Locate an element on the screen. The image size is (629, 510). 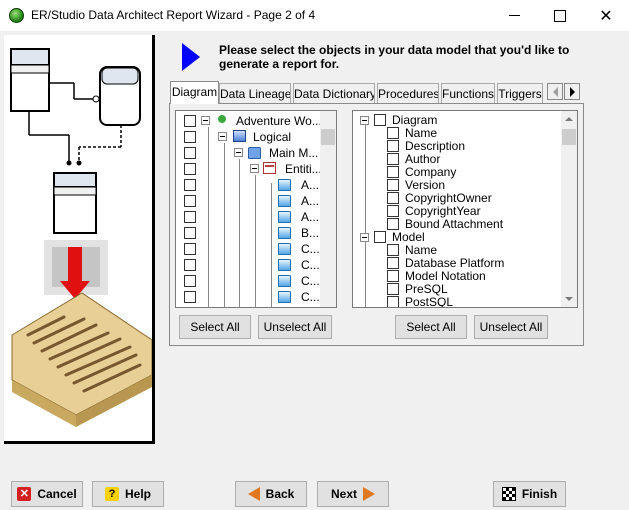
close-icon: ✕ is located at coordinates (606, 16).